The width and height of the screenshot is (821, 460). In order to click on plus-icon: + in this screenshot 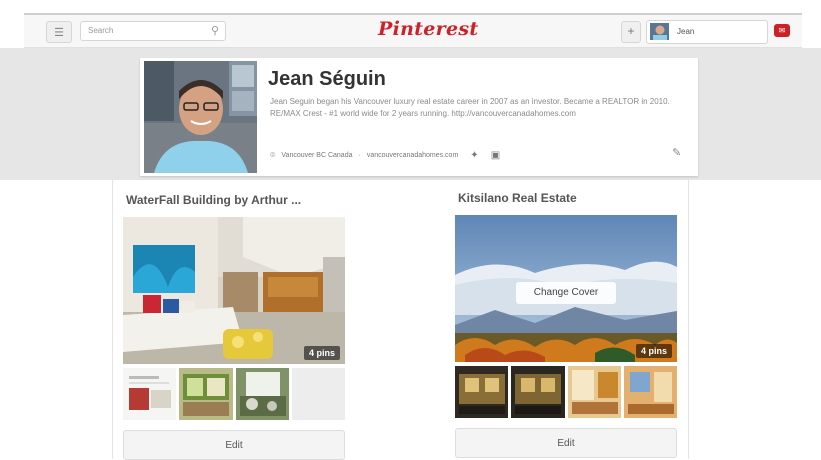, I will do `click(631, 31)`.